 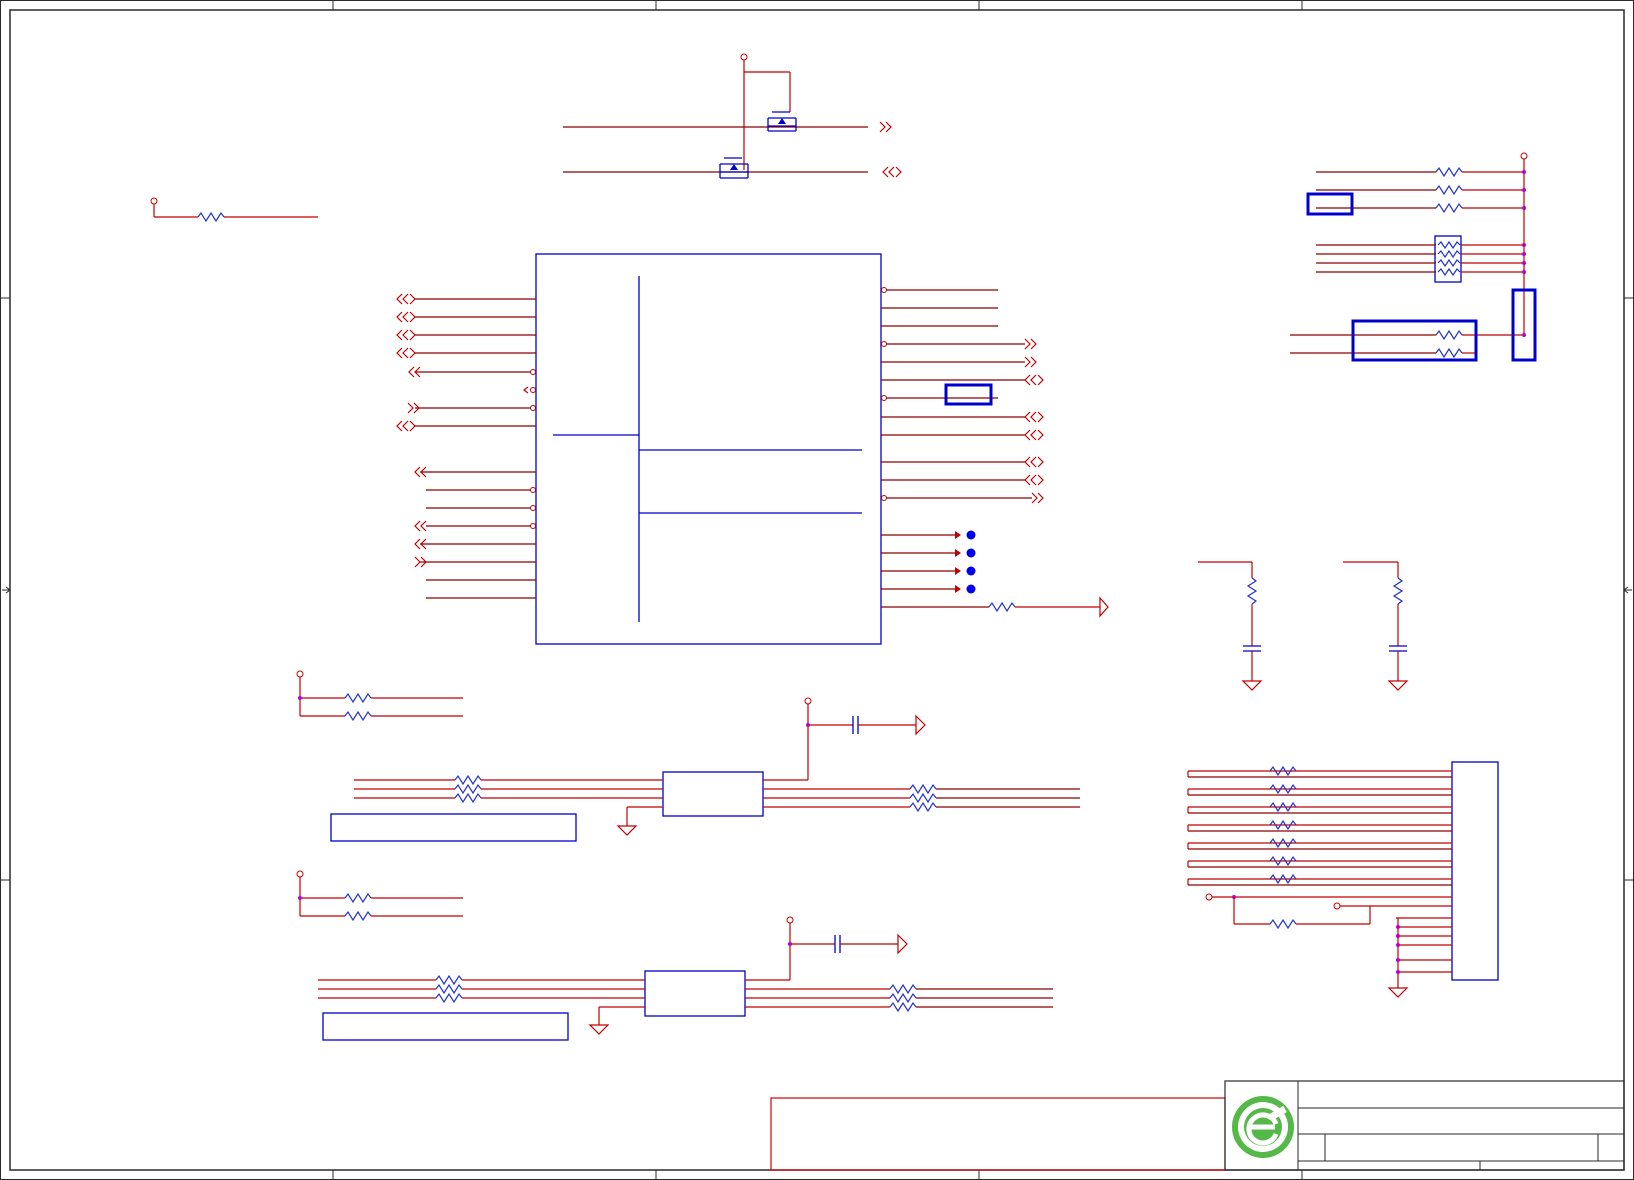 What do you see at coordinates (732, 116) in the screenshot?
I see `mosfet-level-shifter` at bounding box center [732, 116].